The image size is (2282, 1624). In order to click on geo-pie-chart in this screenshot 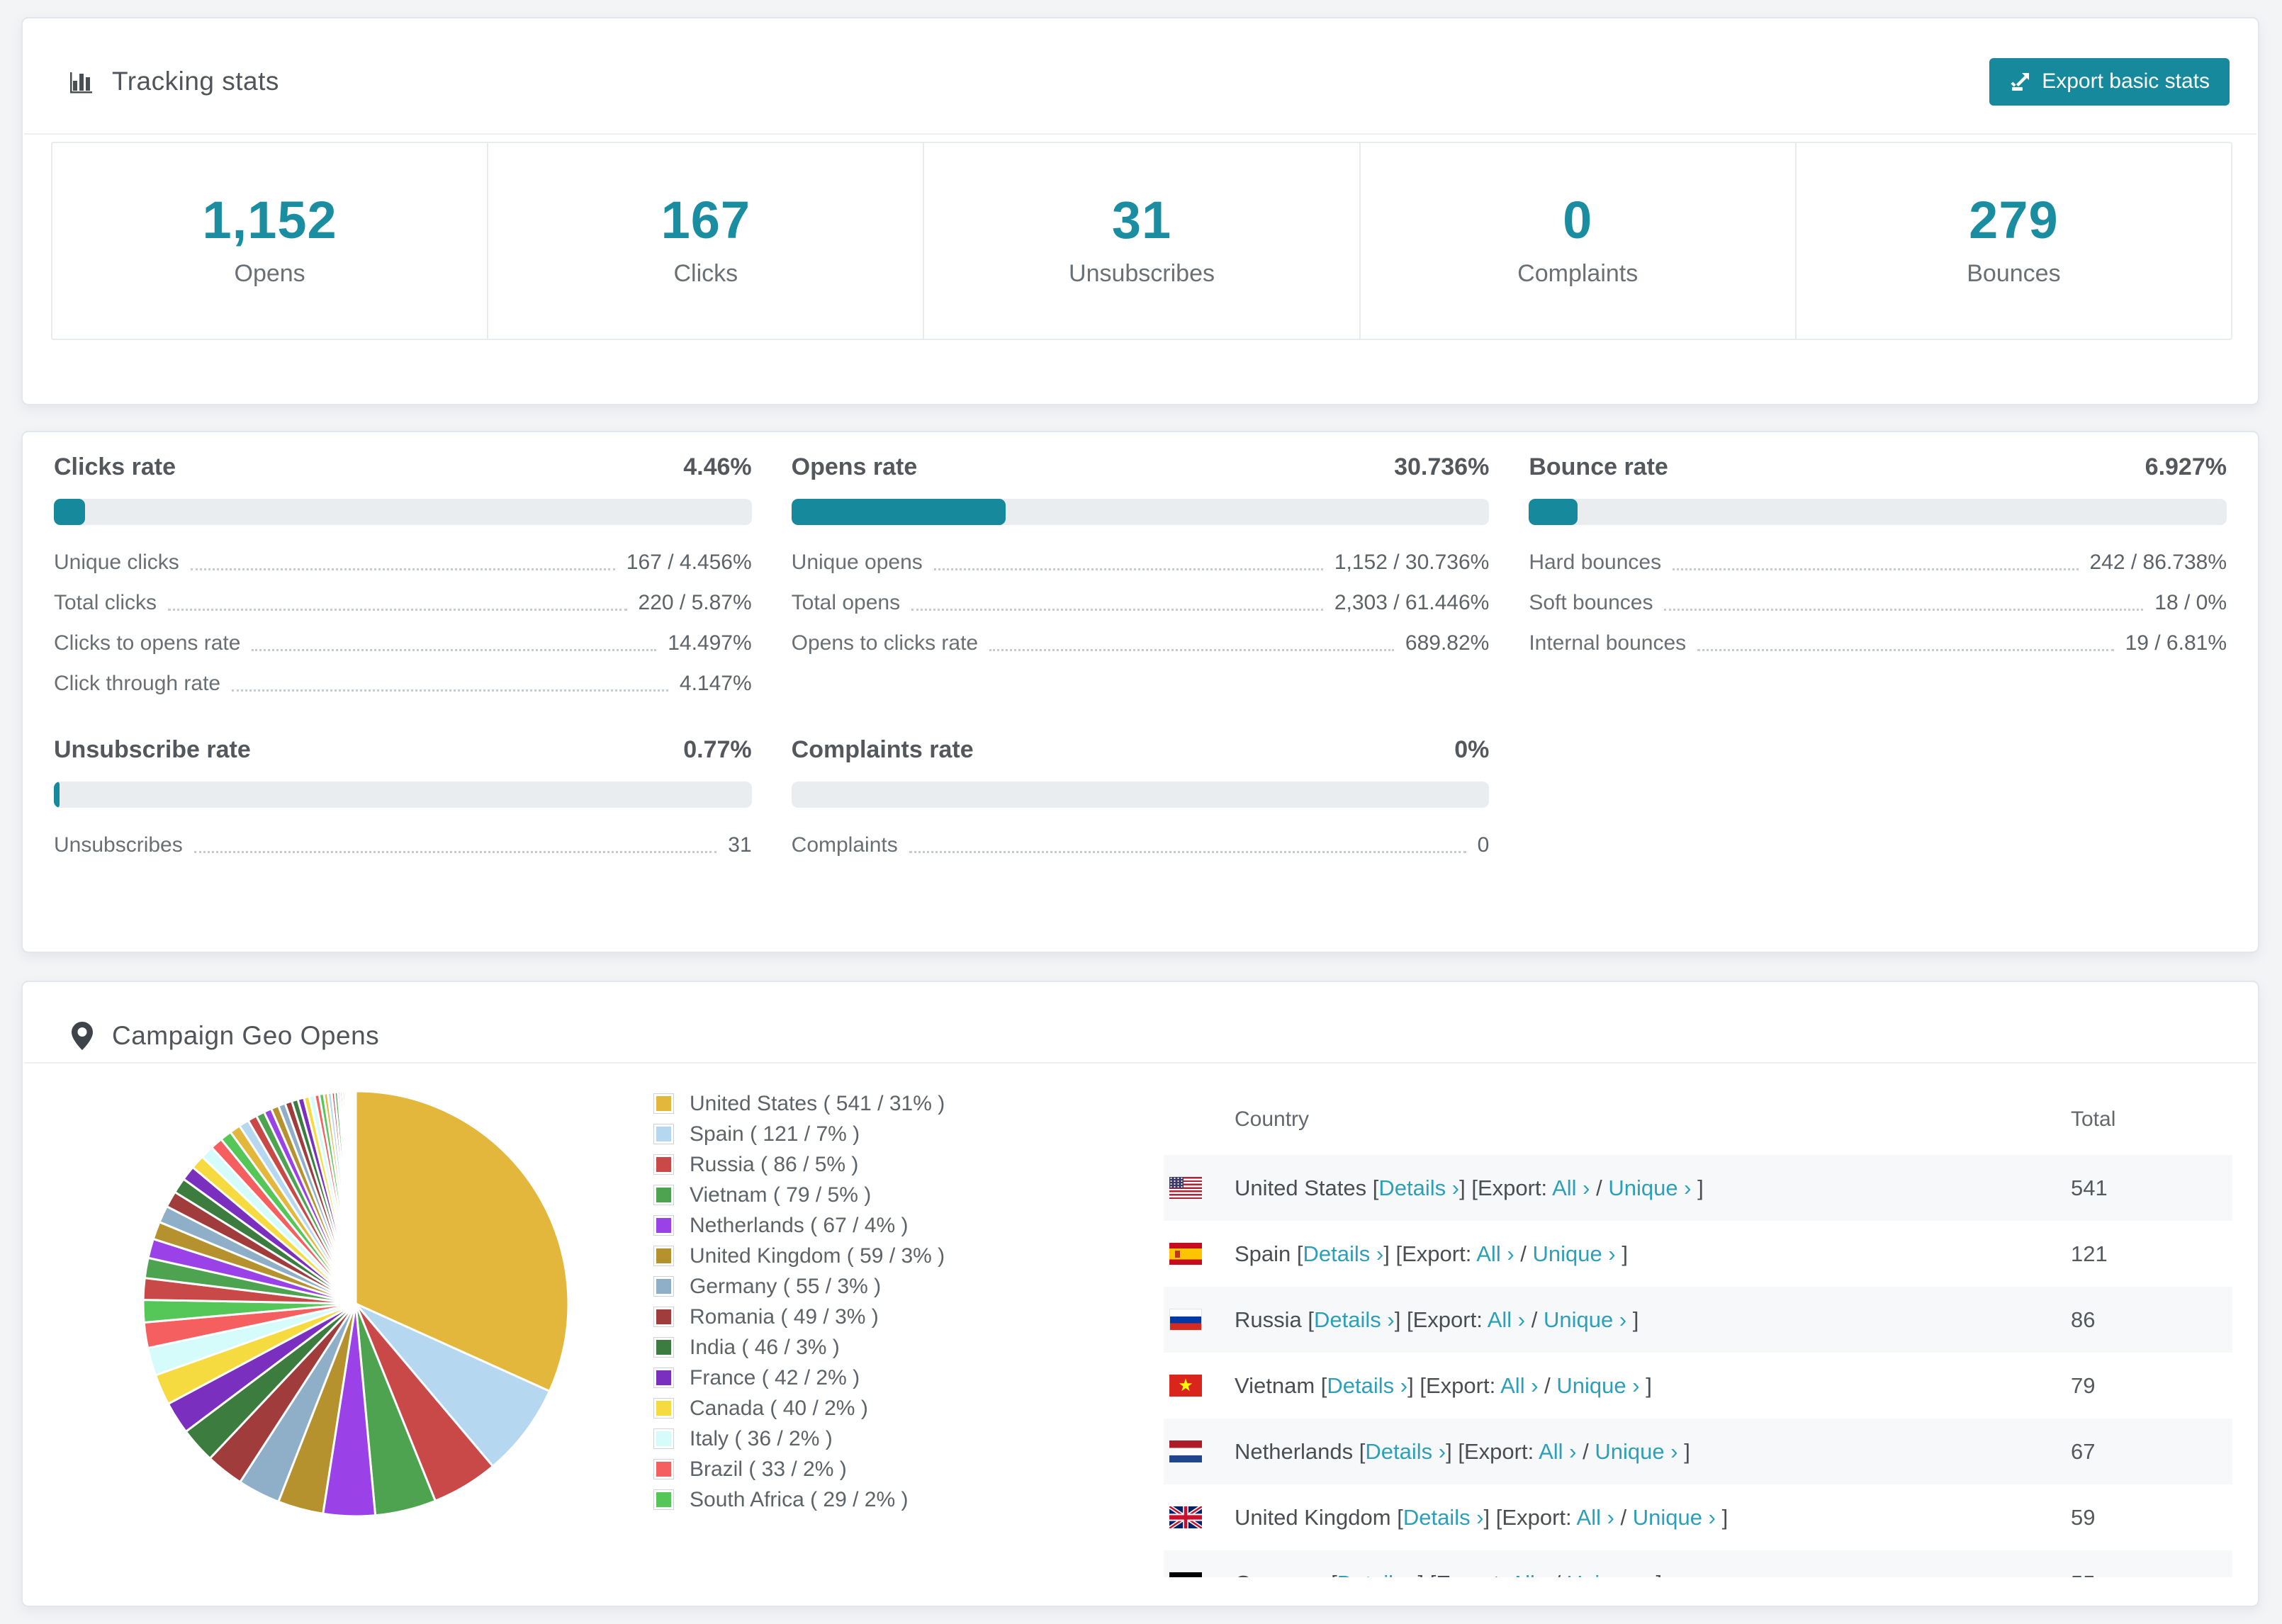, I will do `click(356, 1303)`.